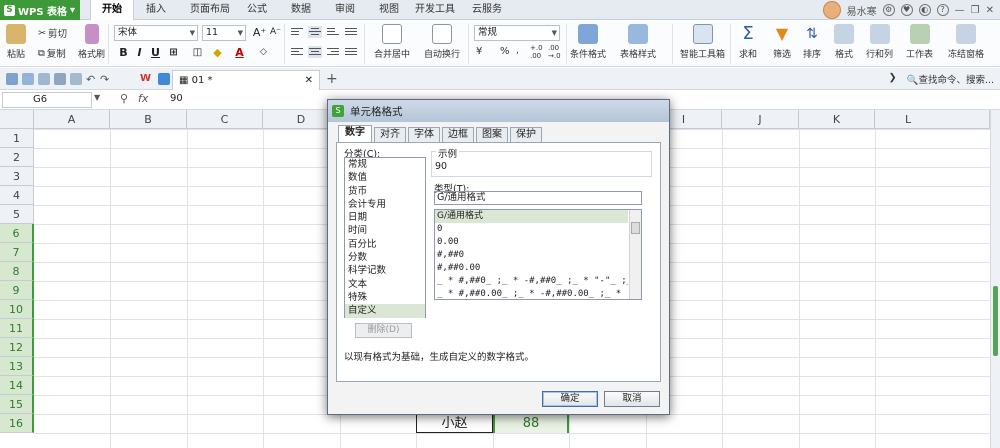 Image resolution: width=1000 pixels, height=448 pixels. I want to click on settings-icon: ⚙, so click(888, 10).